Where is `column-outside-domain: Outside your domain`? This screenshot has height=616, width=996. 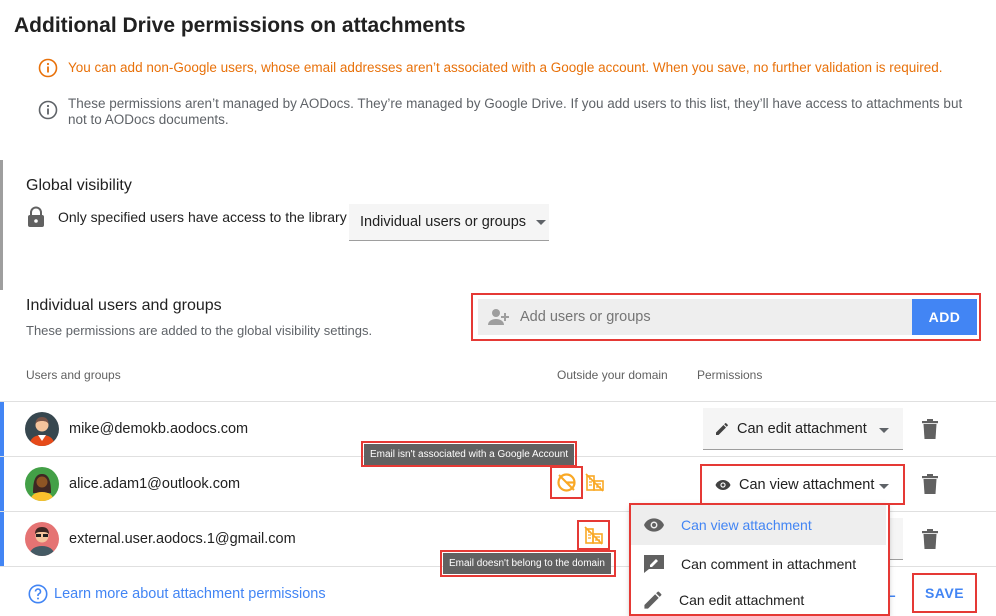
column-outside-domain: Outside your domain is located at coordinates (612, 375).